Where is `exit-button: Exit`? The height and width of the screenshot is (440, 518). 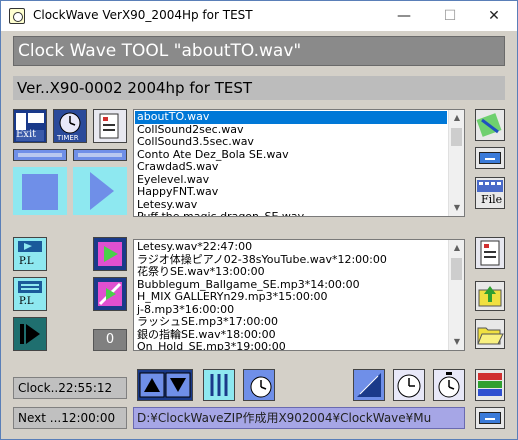
exit-button: Exit is located at coordinates (30, 126).